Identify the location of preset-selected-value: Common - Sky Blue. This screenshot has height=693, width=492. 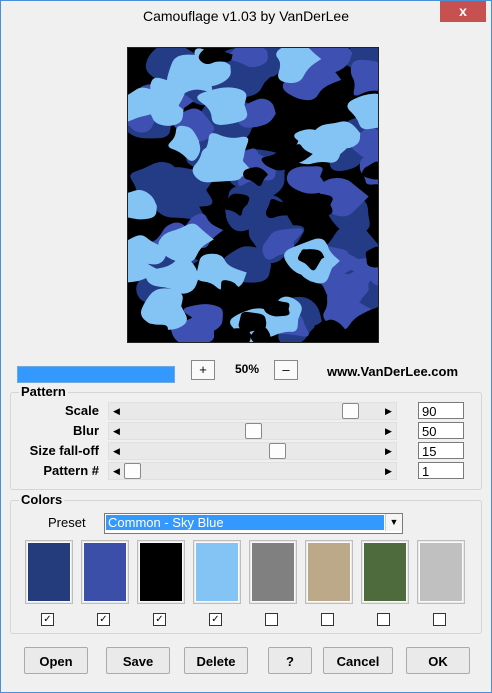
(245, 522).